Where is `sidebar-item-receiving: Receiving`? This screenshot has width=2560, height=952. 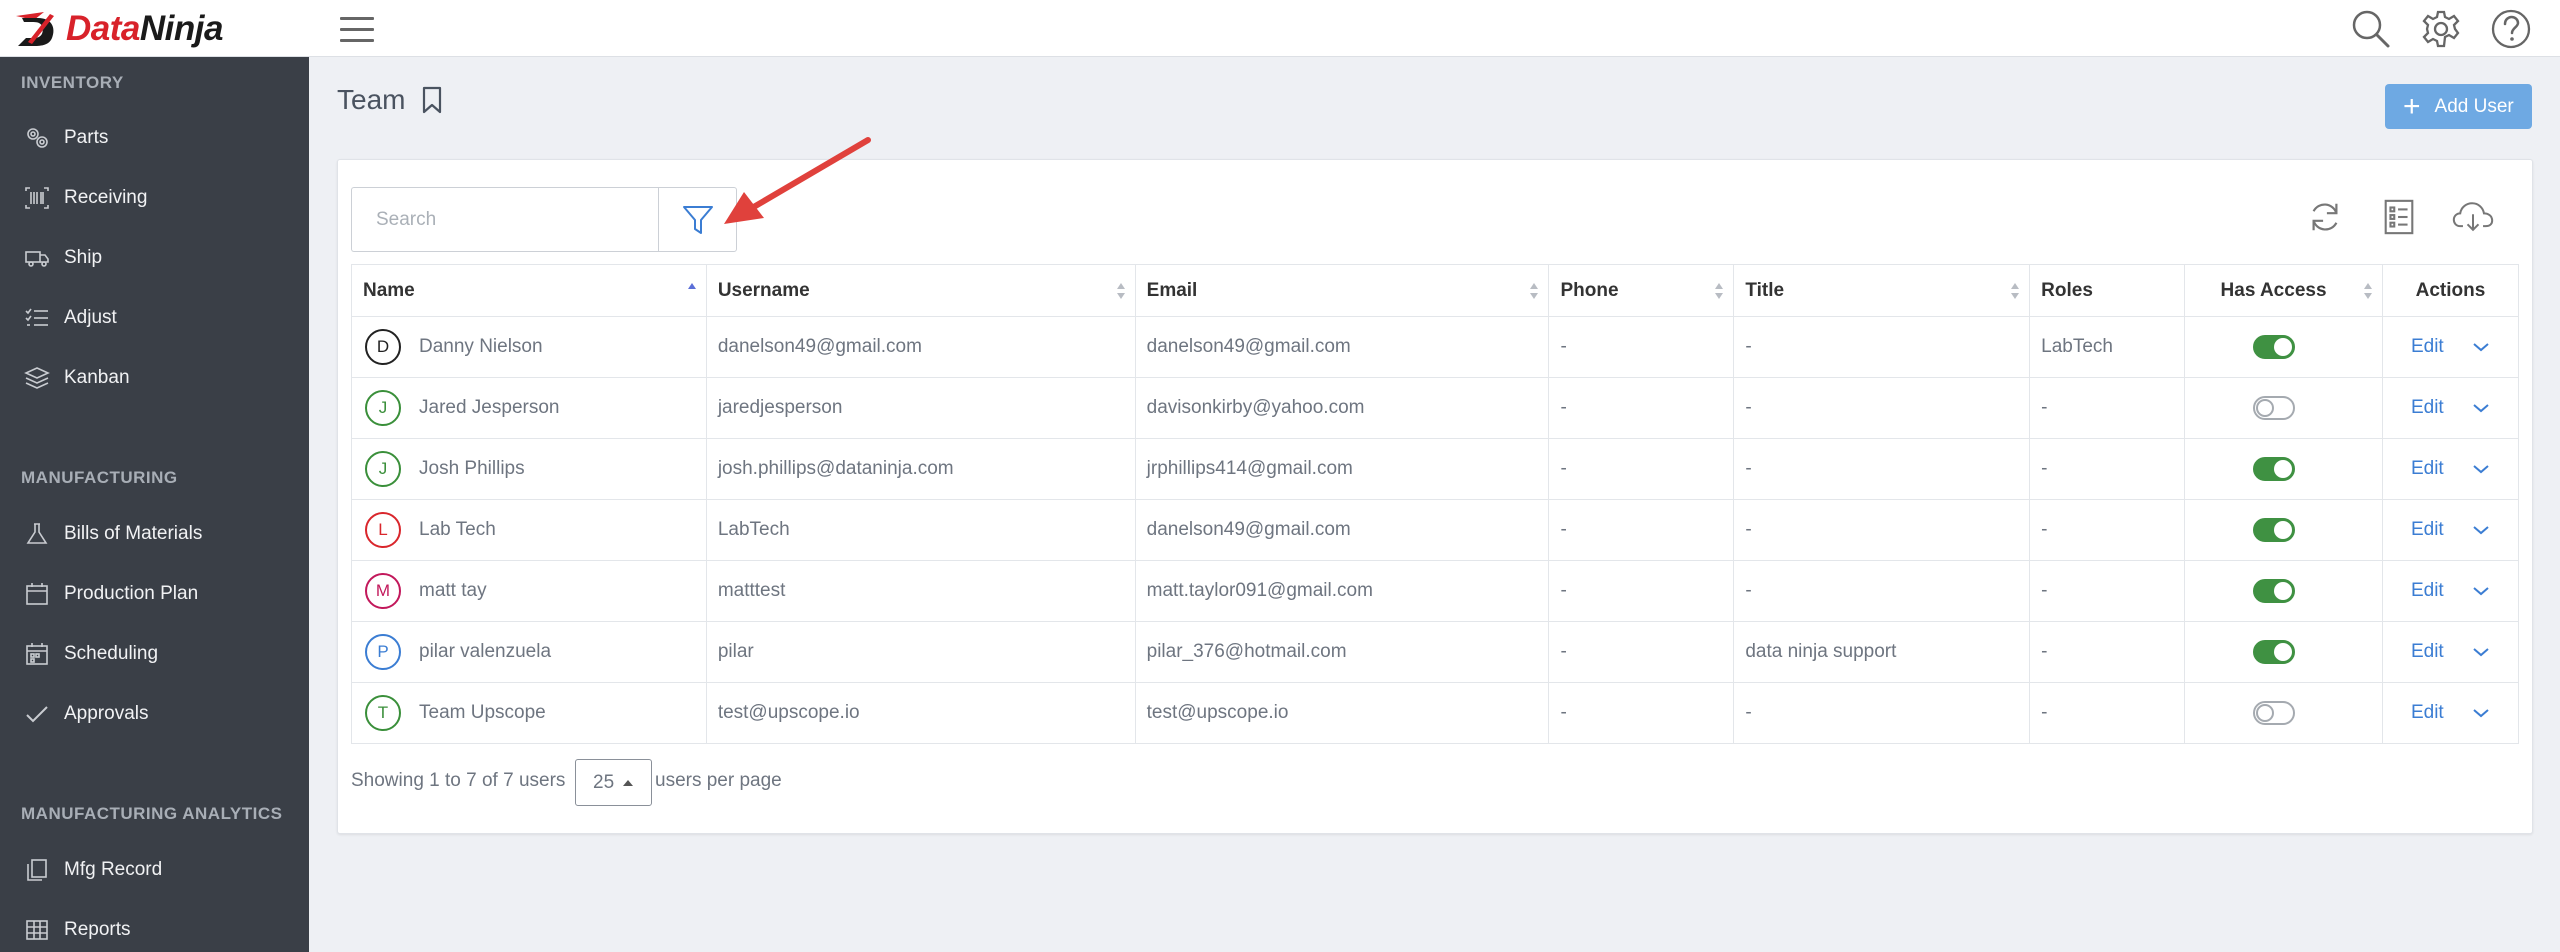
sidebar-item-receiving: Receiving is located at coordinates (154, 198).